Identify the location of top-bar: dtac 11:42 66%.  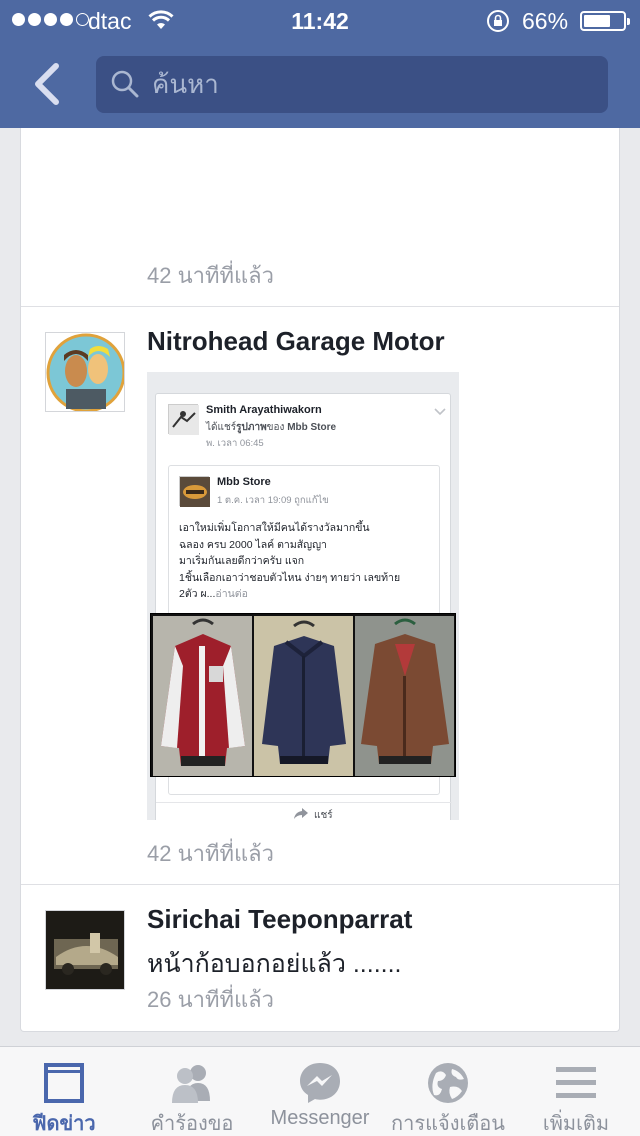
(320, 64).